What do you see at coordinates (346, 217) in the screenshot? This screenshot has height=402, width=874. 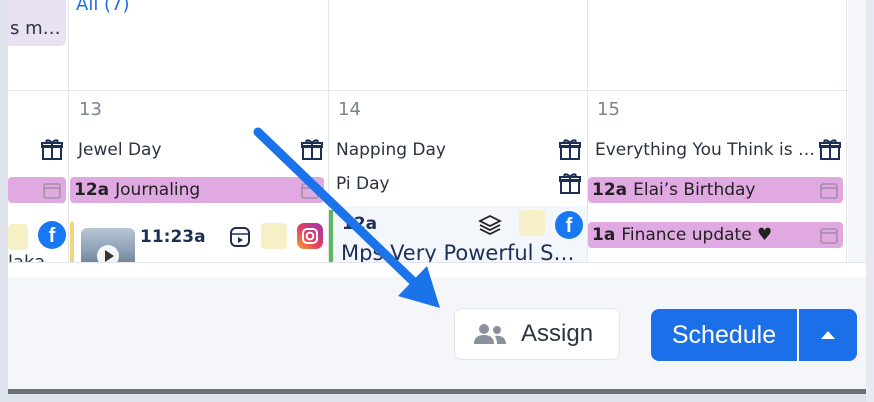 I see `annotation-arrow` at bounding box center [346, 217].